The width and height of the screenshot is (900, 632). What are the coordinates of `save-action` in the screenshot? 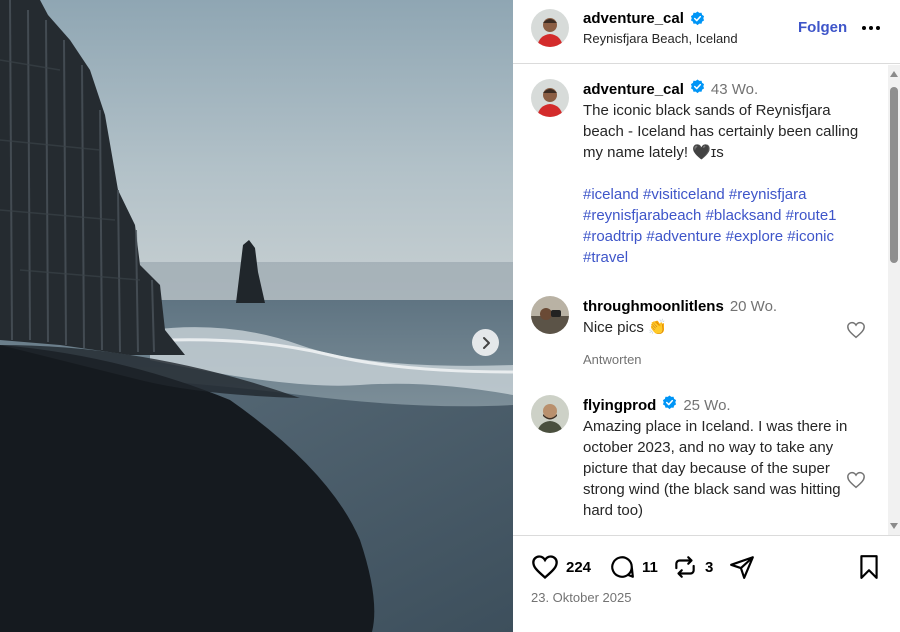 It's located at (869, 567).